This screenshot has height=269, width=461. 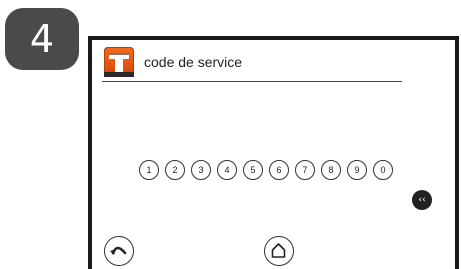 I want to click on screen-header: code de service, so click(x=173, y=62).